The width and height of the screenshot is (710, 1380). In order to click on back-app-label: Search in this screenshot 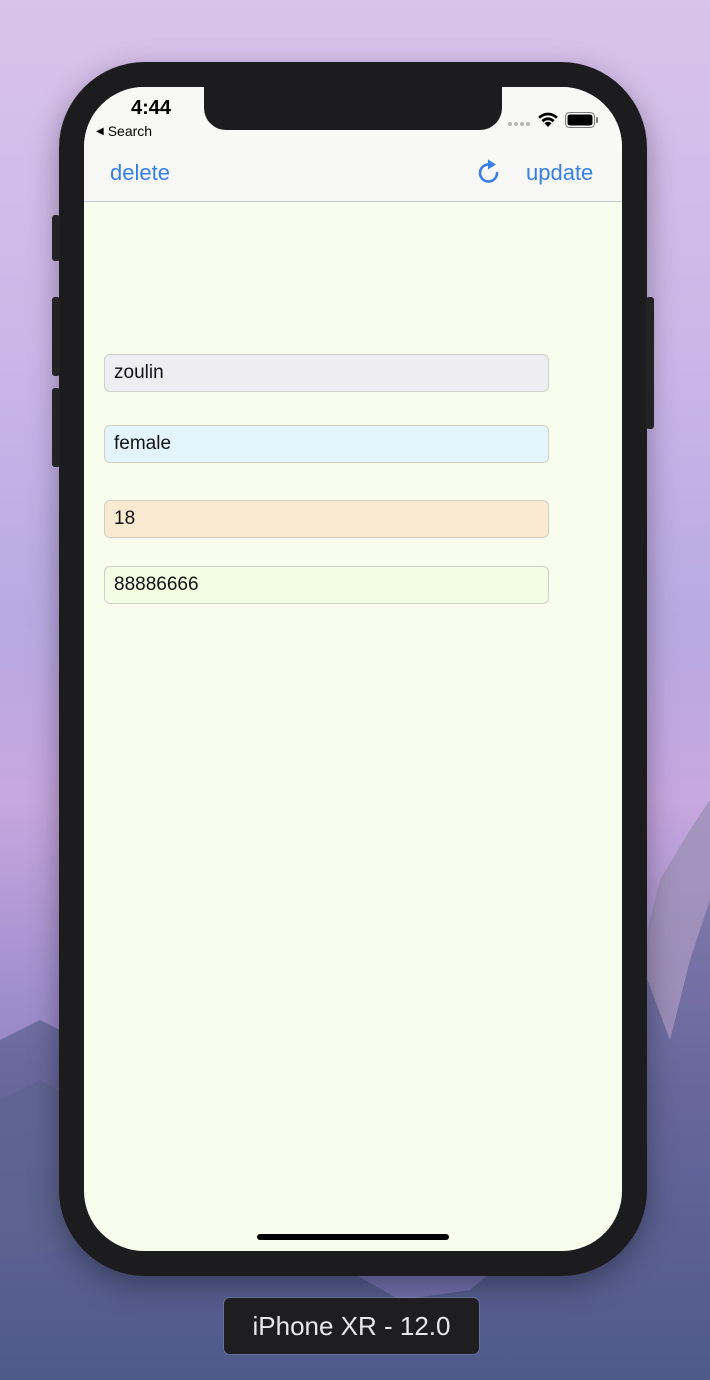, I will do `click(130, 131)`.